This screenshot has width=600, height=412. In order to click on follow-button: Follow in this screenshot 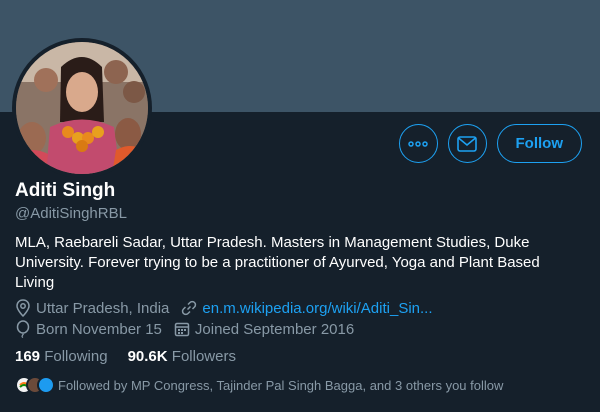, I will do `click(539, 143)`.